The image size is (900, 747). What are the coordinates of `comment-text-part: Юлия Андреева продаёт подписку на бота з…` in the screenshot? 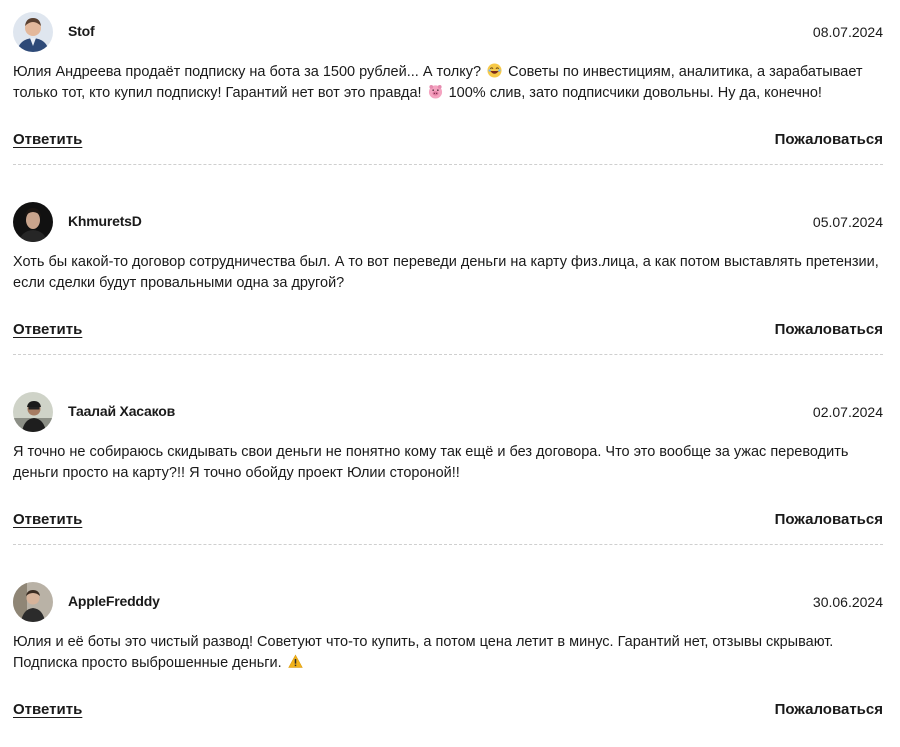 It's located at (249, 72).